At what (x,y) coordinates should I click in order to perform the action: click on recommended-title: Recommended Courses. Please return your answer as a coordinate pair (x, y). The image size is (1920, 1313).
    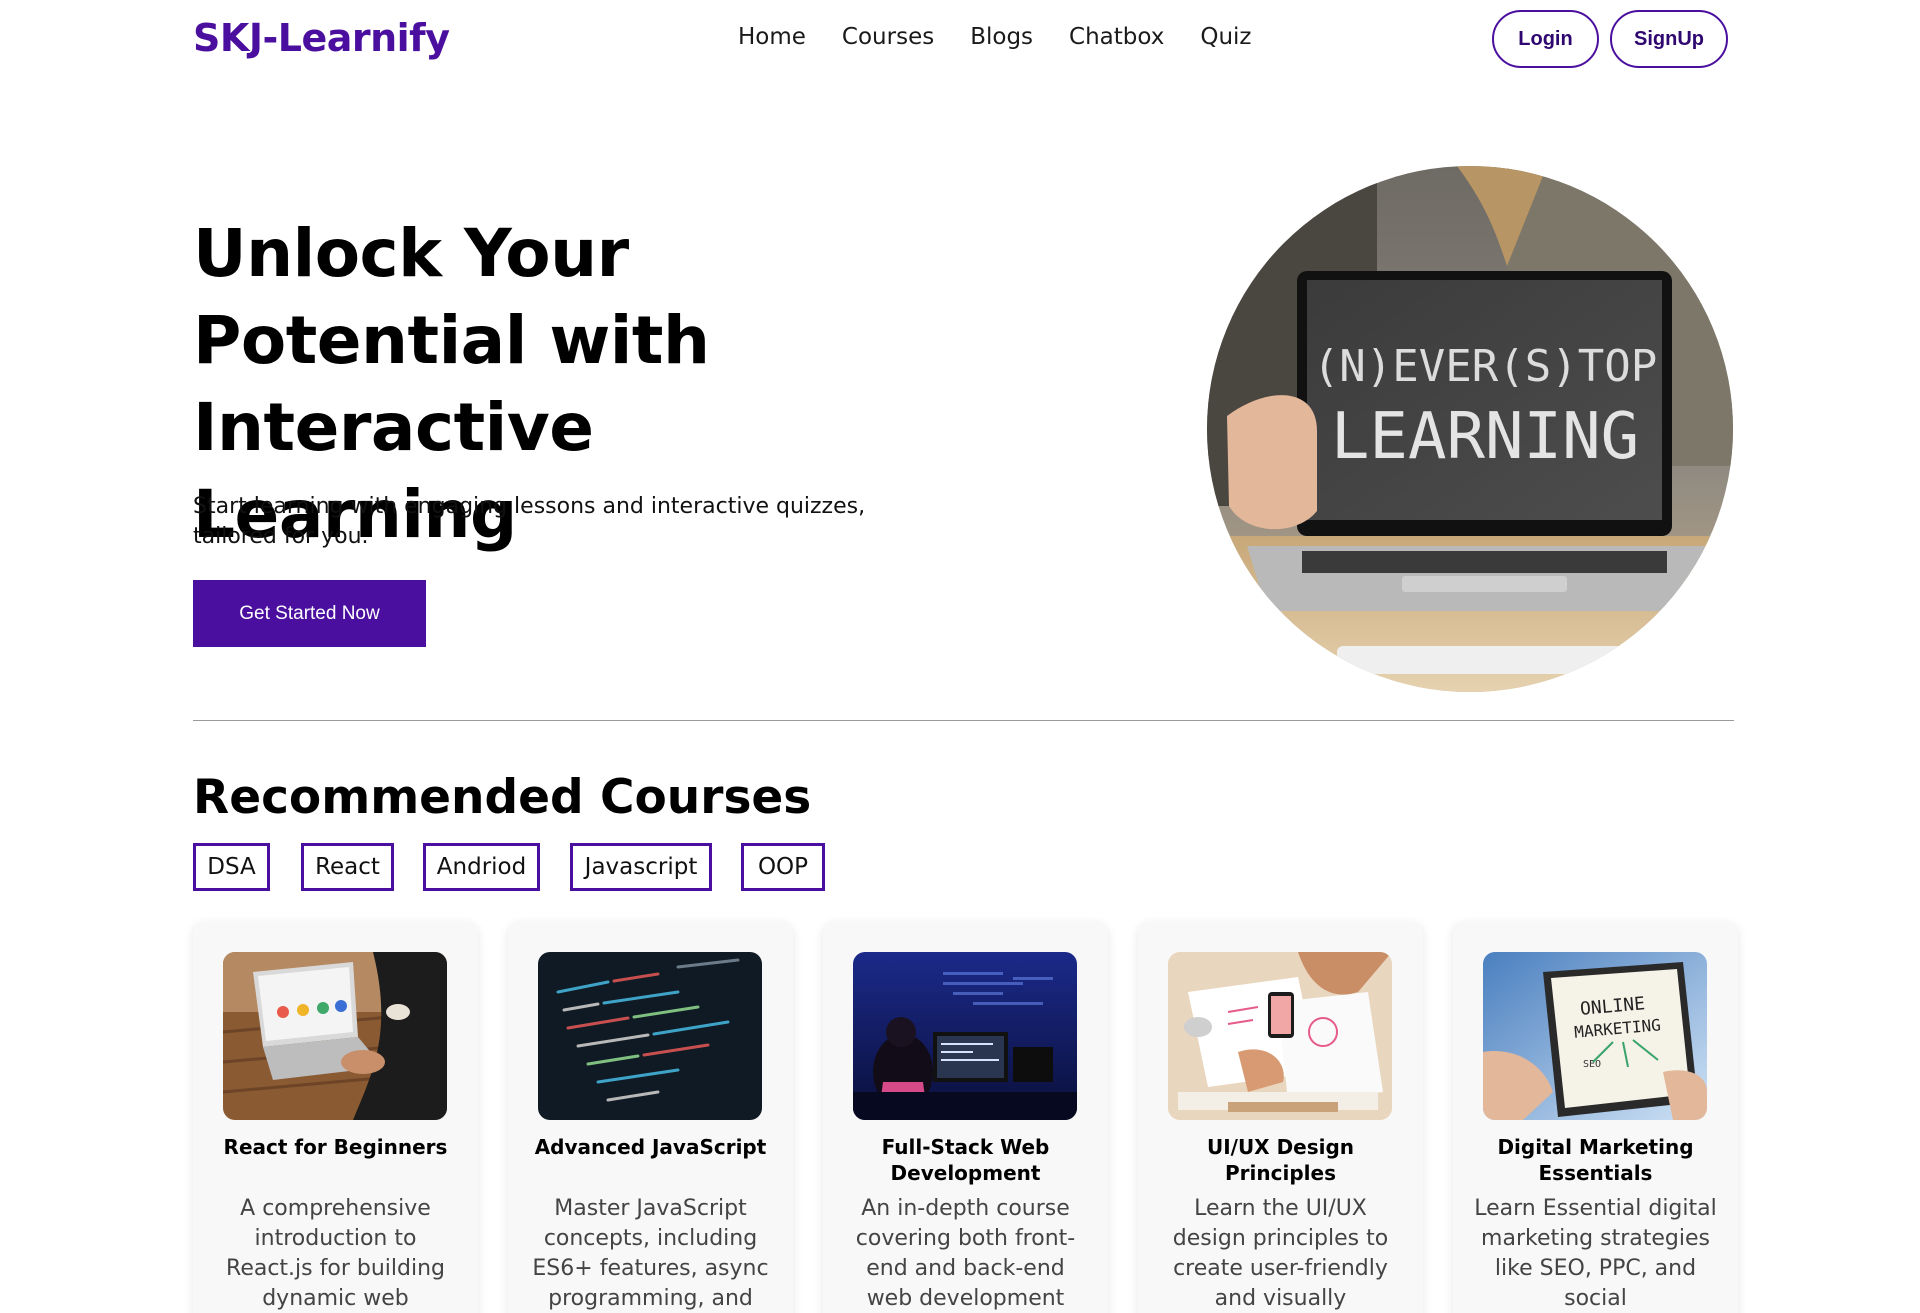
    Looking at the image, I should click on (502, 797).